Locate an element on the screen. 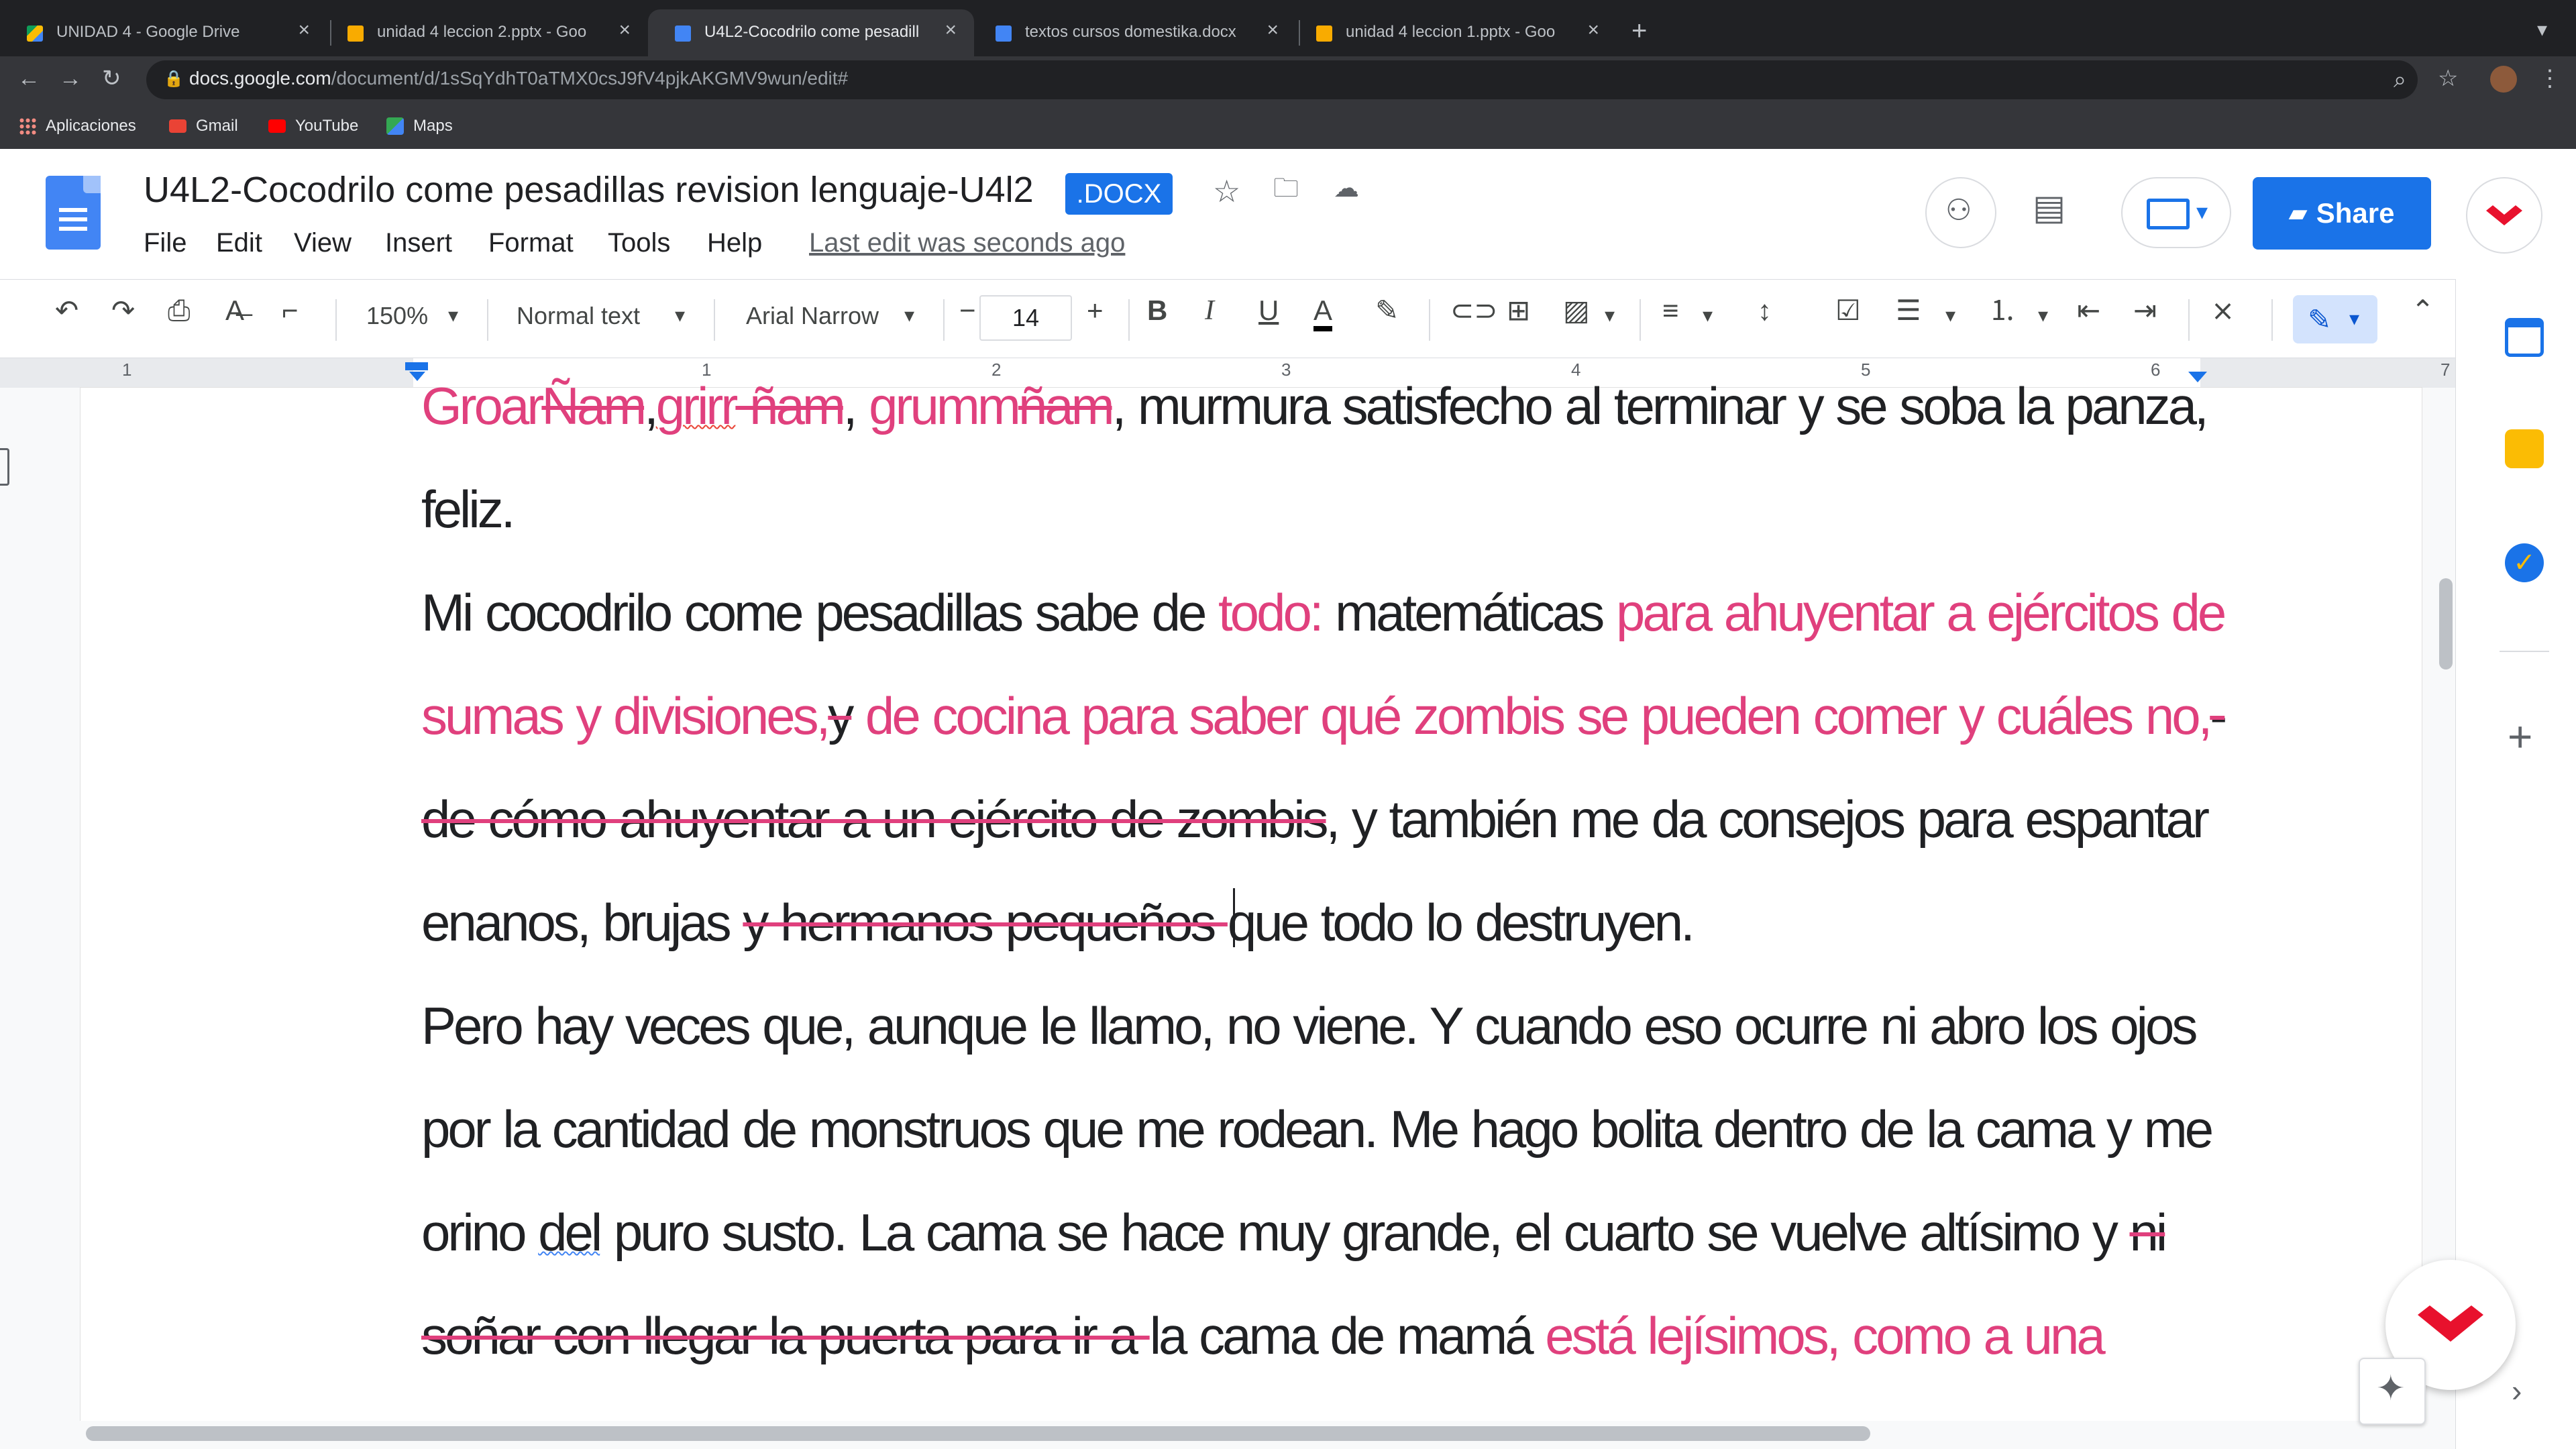 The width and height of the screenshot is (2576, 1449). print-icon: ⎙ is located at coordinates (179, 311).